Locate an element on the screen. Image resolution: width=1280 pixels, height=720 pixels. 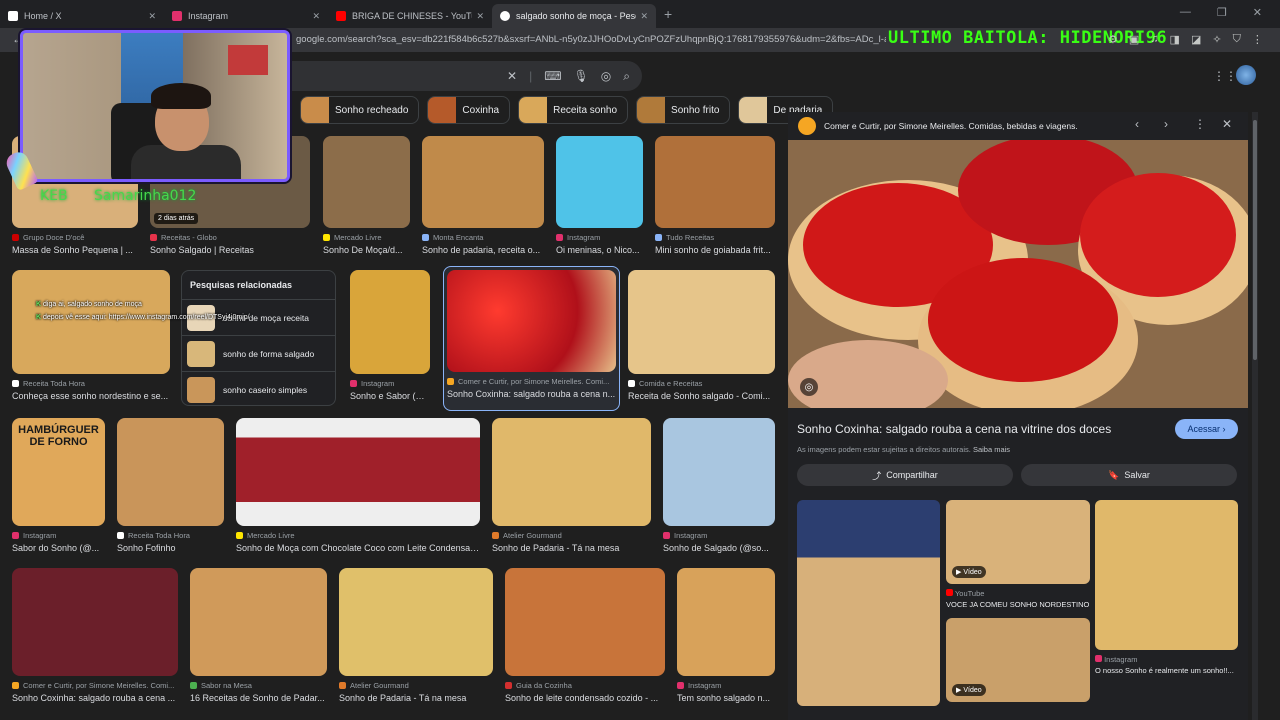
learn-more-link: Saiba mais is located at coordinates (991, 449).